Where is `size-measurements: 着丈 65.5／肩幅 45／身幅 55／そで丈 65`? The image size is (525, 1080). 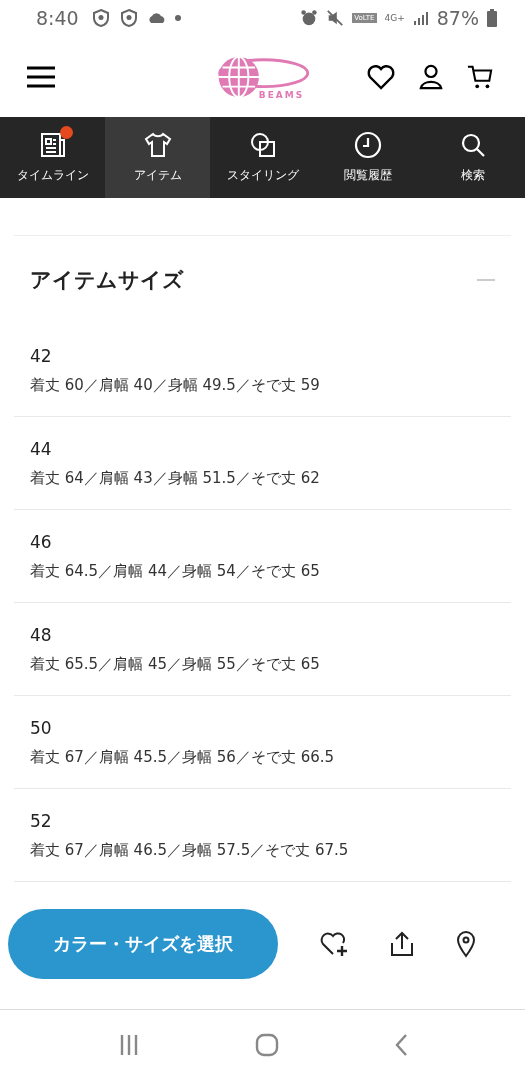 size-measurements: 着丈 65.5／肩幅 45／身幅 55／そで丈 65 is located at coordinates (175, 664).